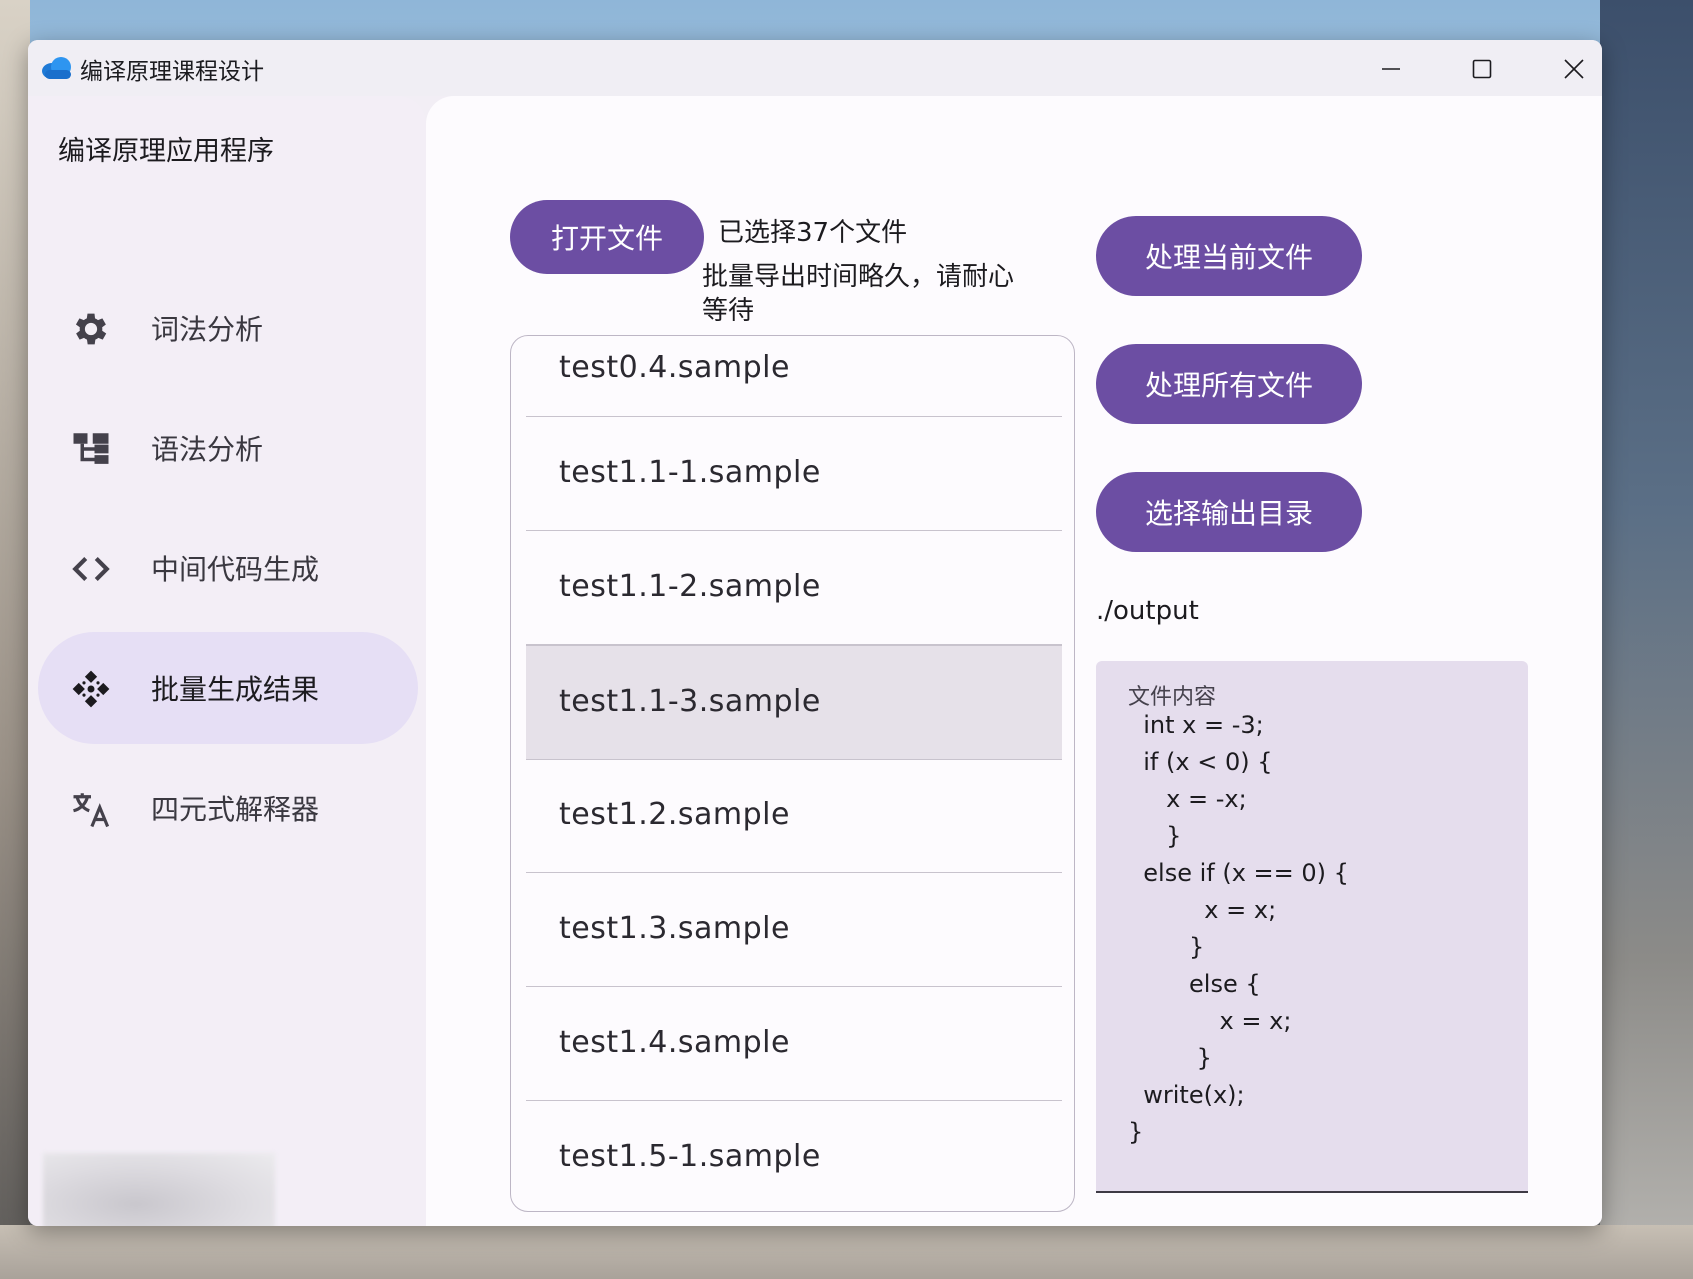  What do you see at coordinates (91, 569) in the screenshot?
I see `code-brackets-icon` at bounding box center [91, 569].